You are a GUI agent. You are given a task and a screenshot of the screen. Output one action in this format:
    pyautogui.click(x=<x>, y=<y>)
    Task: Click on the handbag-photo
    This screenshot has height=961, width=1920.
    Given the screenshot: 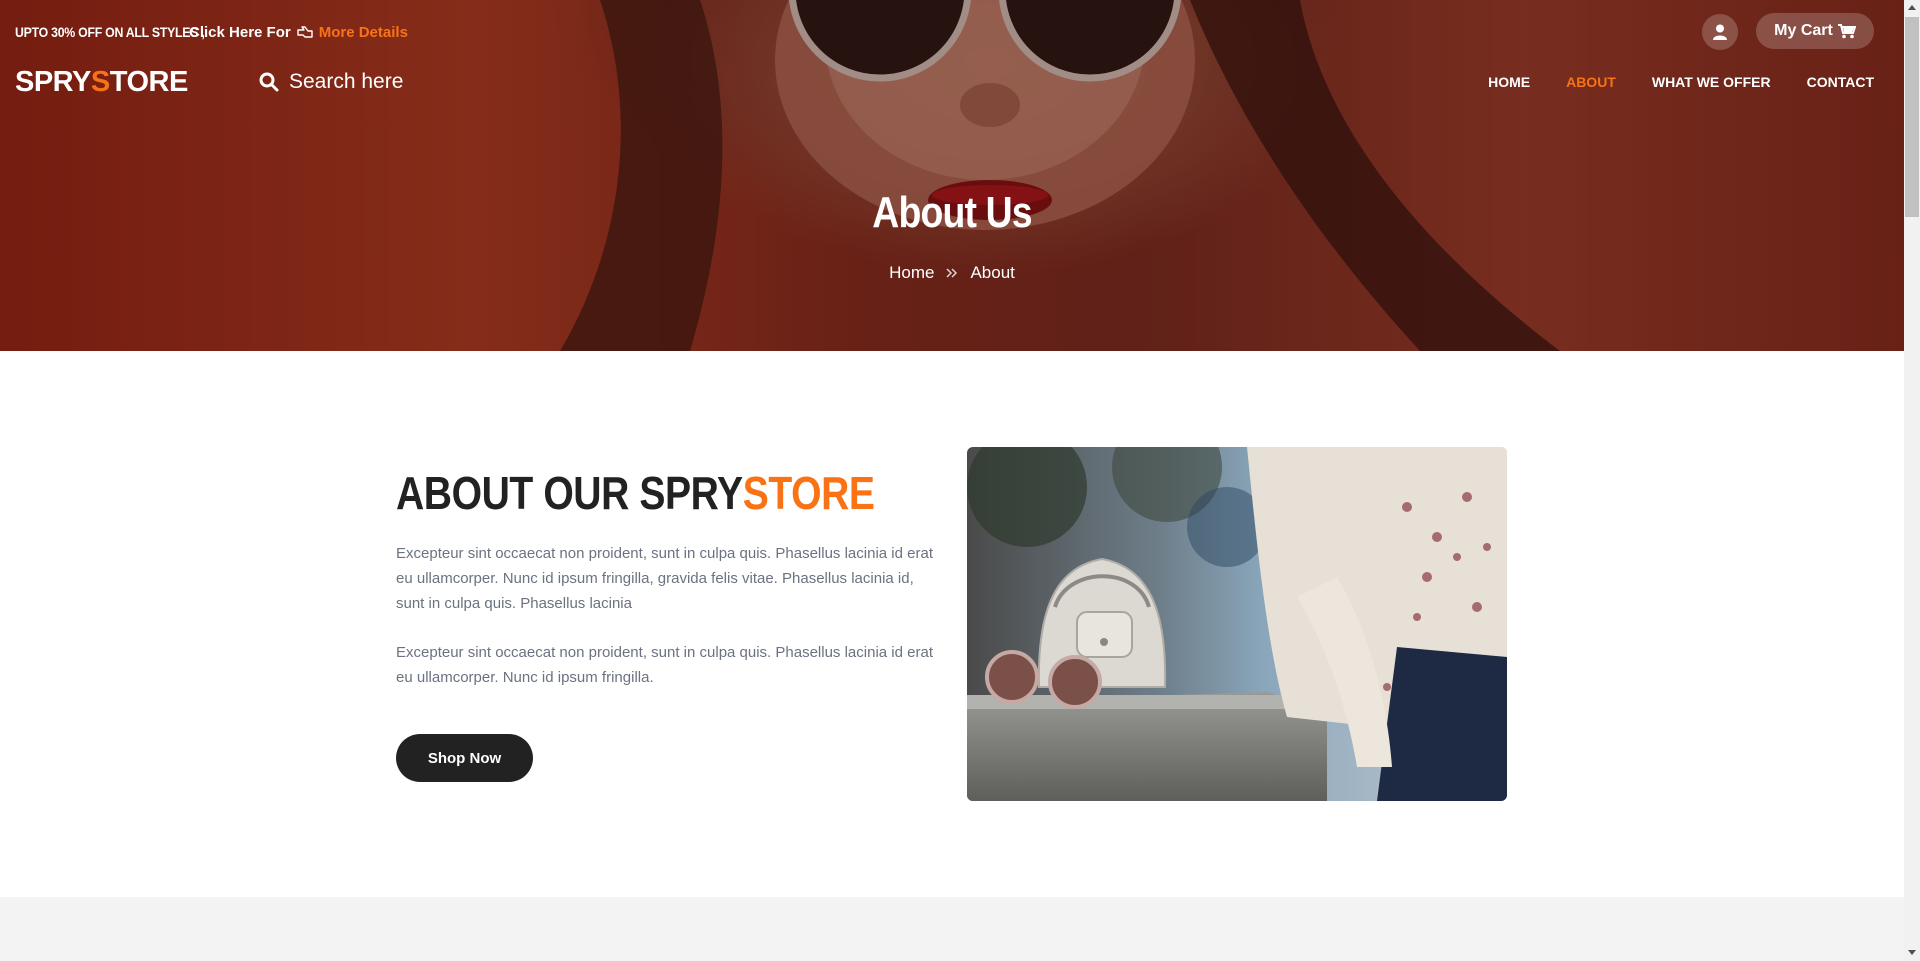 What is the action you would take?
    pyautogui.click(x=1237, y=624)
    